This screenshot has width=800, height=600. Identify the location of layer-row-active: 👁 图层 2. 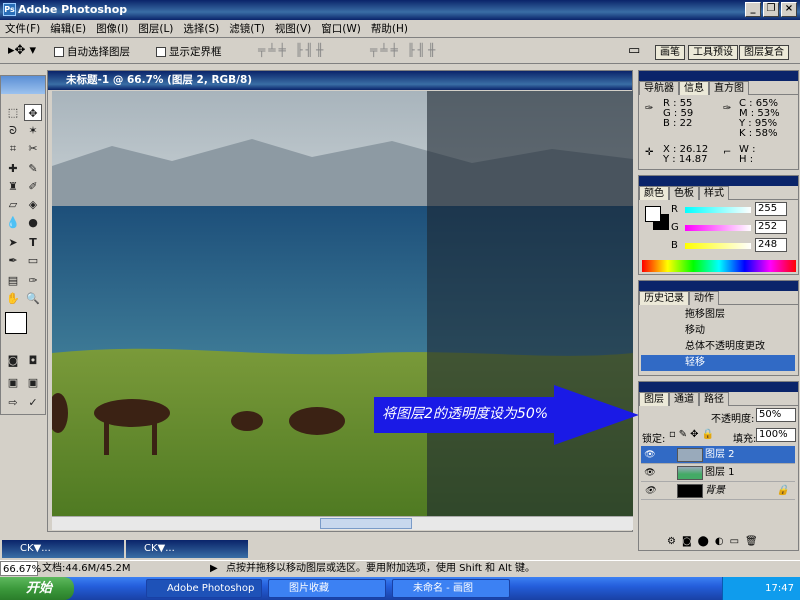
(718, 455).